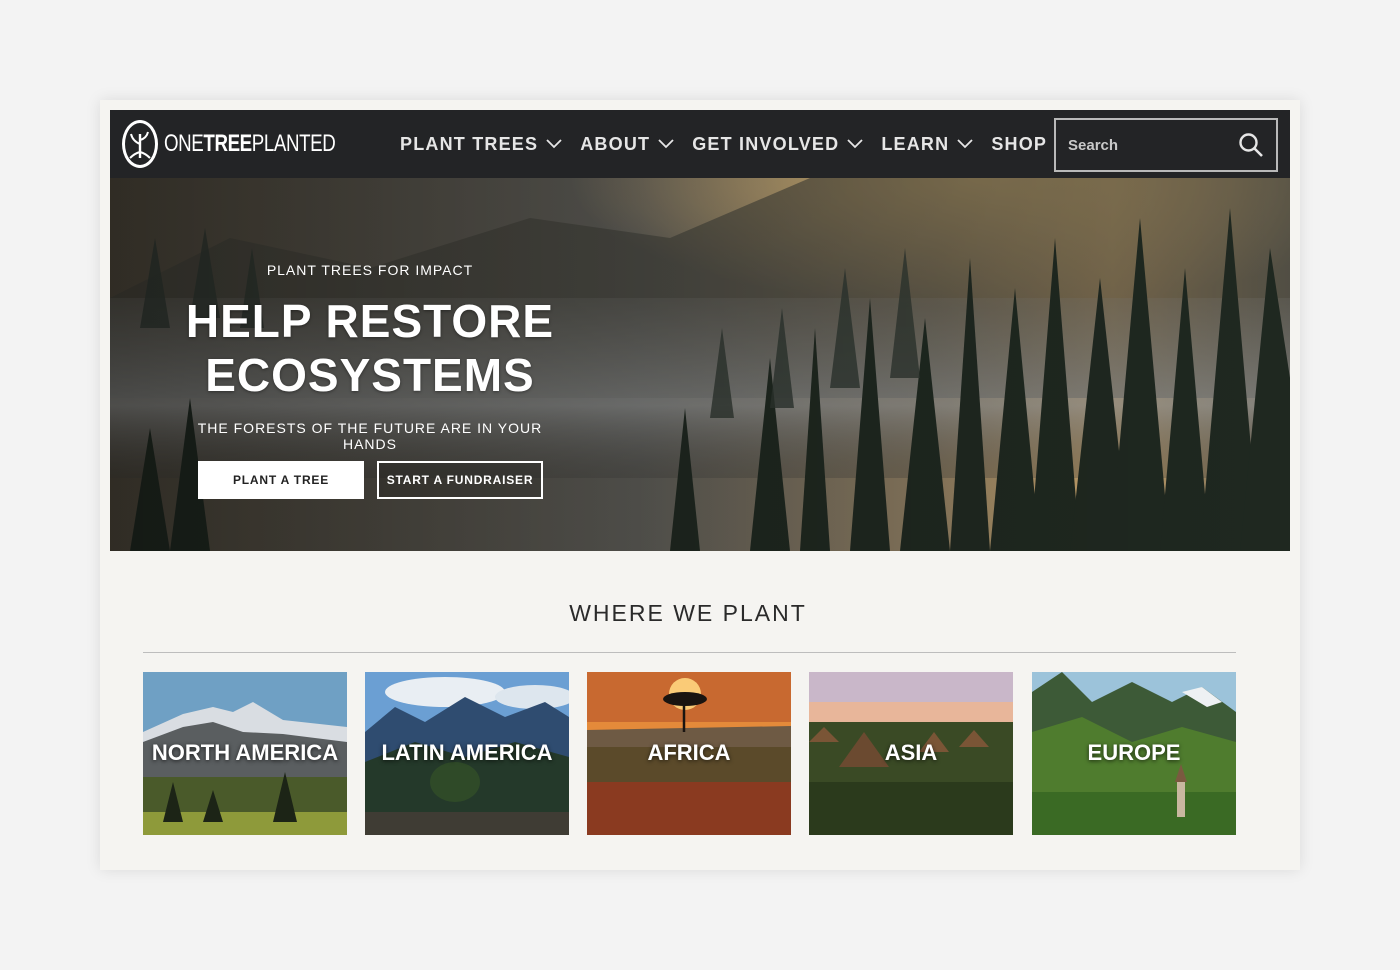 The height and width of the screenshot is (970, 1400). I want to click on site-logo: ONETREEPLANTED, so click(246, 144).